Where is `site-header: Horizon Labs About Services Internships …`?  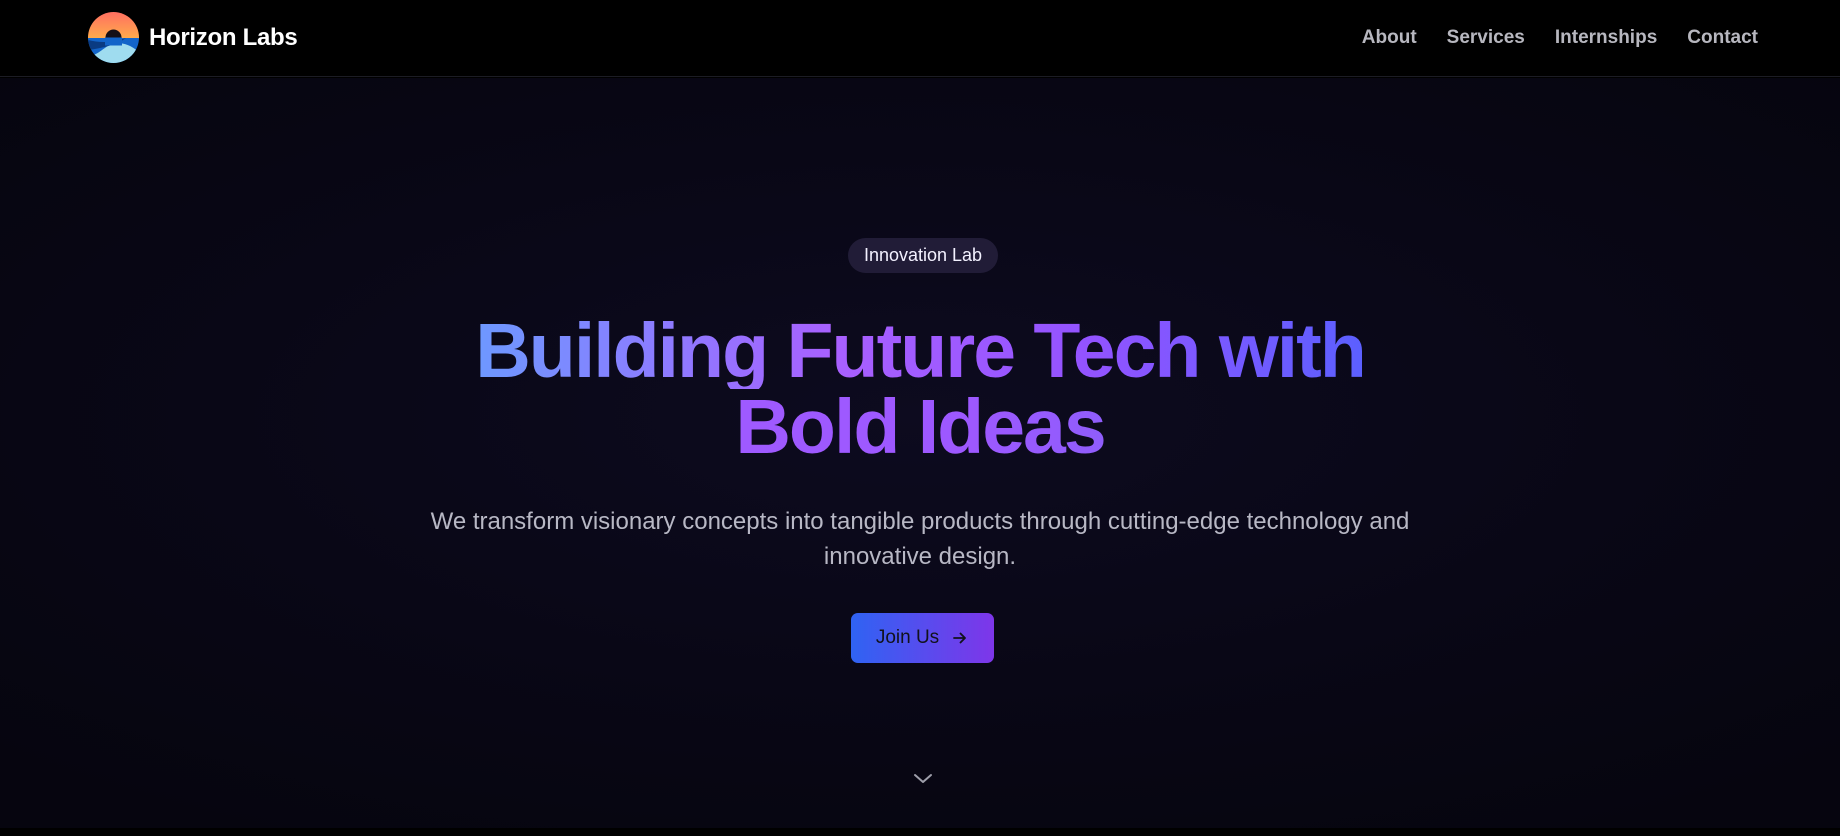
site-header: Horizon Labs About Services Internships … is located at coordinates (920, 38).